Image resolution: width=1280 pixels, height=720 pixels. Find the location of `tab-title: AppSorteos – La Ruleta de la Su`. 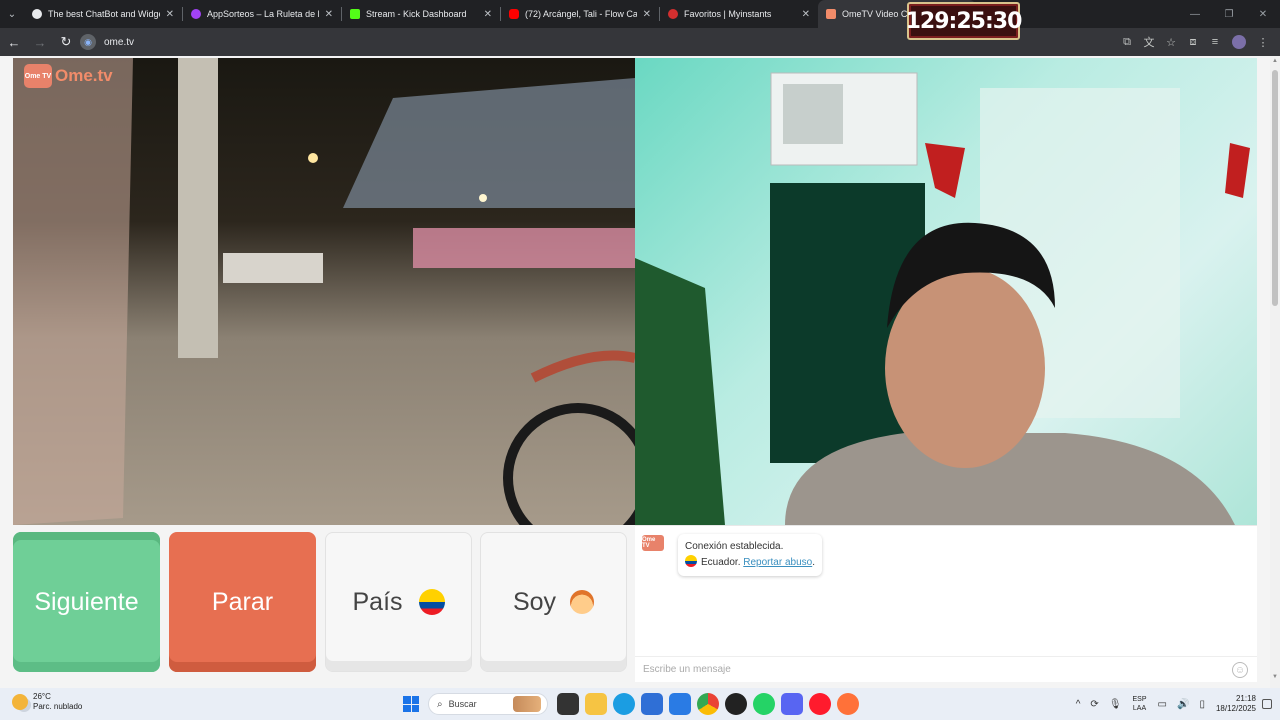

tab-title: AppSorteos – La Ruleta de la Su is located at coordinates (263, 14).